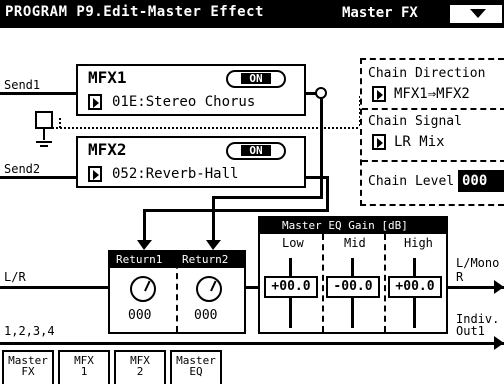 The image size is (504, 384). I want to click on mfx1-effect-select-button, so click(95, 102).